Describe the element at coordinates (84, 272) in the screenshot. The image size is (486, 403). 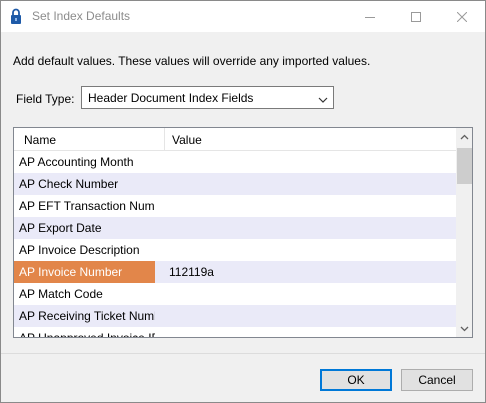
I see `cell-name: AP Invoice Number` at that location.